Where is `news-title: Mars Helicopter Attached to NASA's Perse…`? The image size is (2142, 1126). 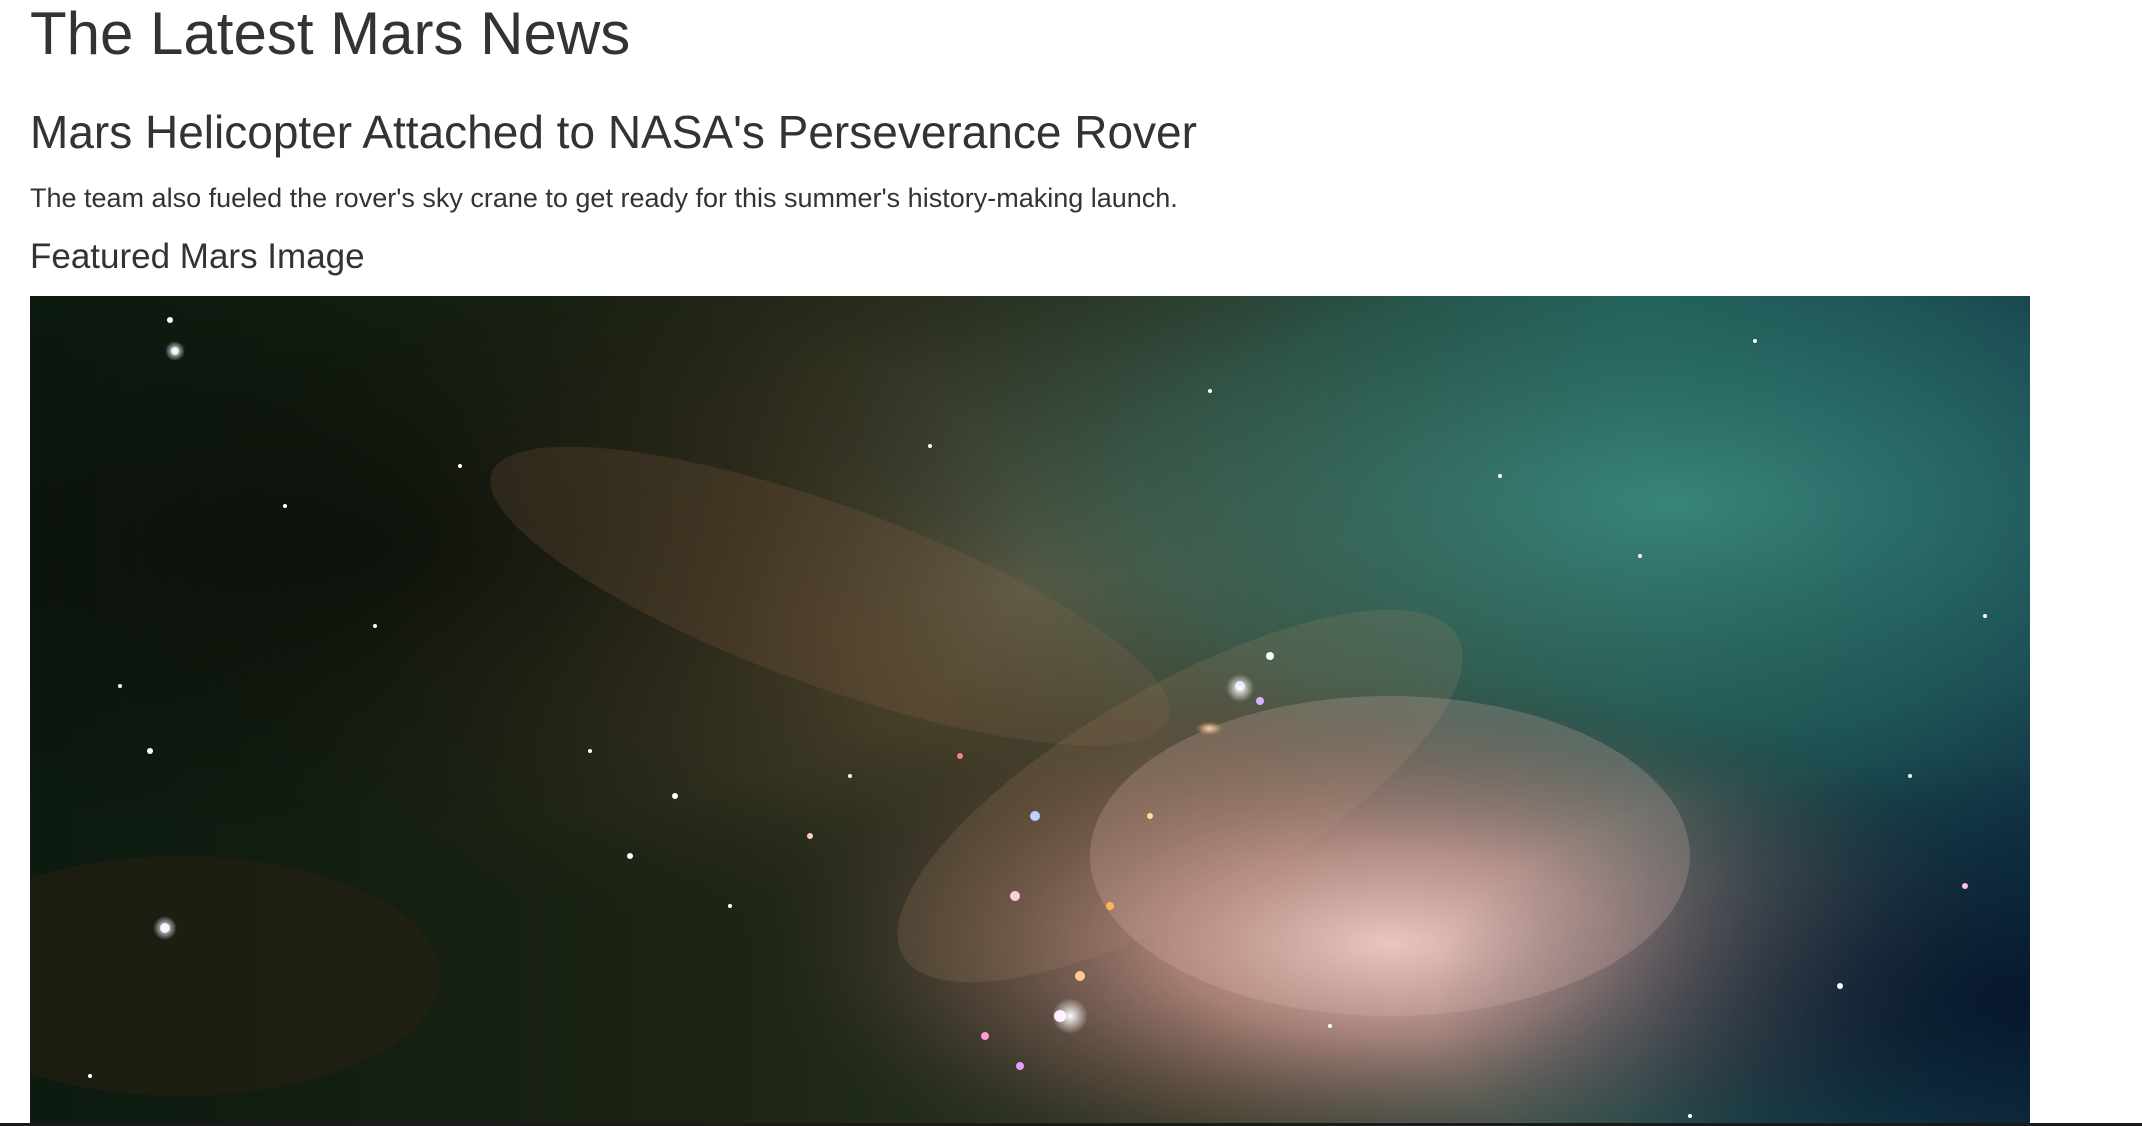
news-title: Mars Helicopter Attached to NASA's Perse… is located at coordinates (613, 132).